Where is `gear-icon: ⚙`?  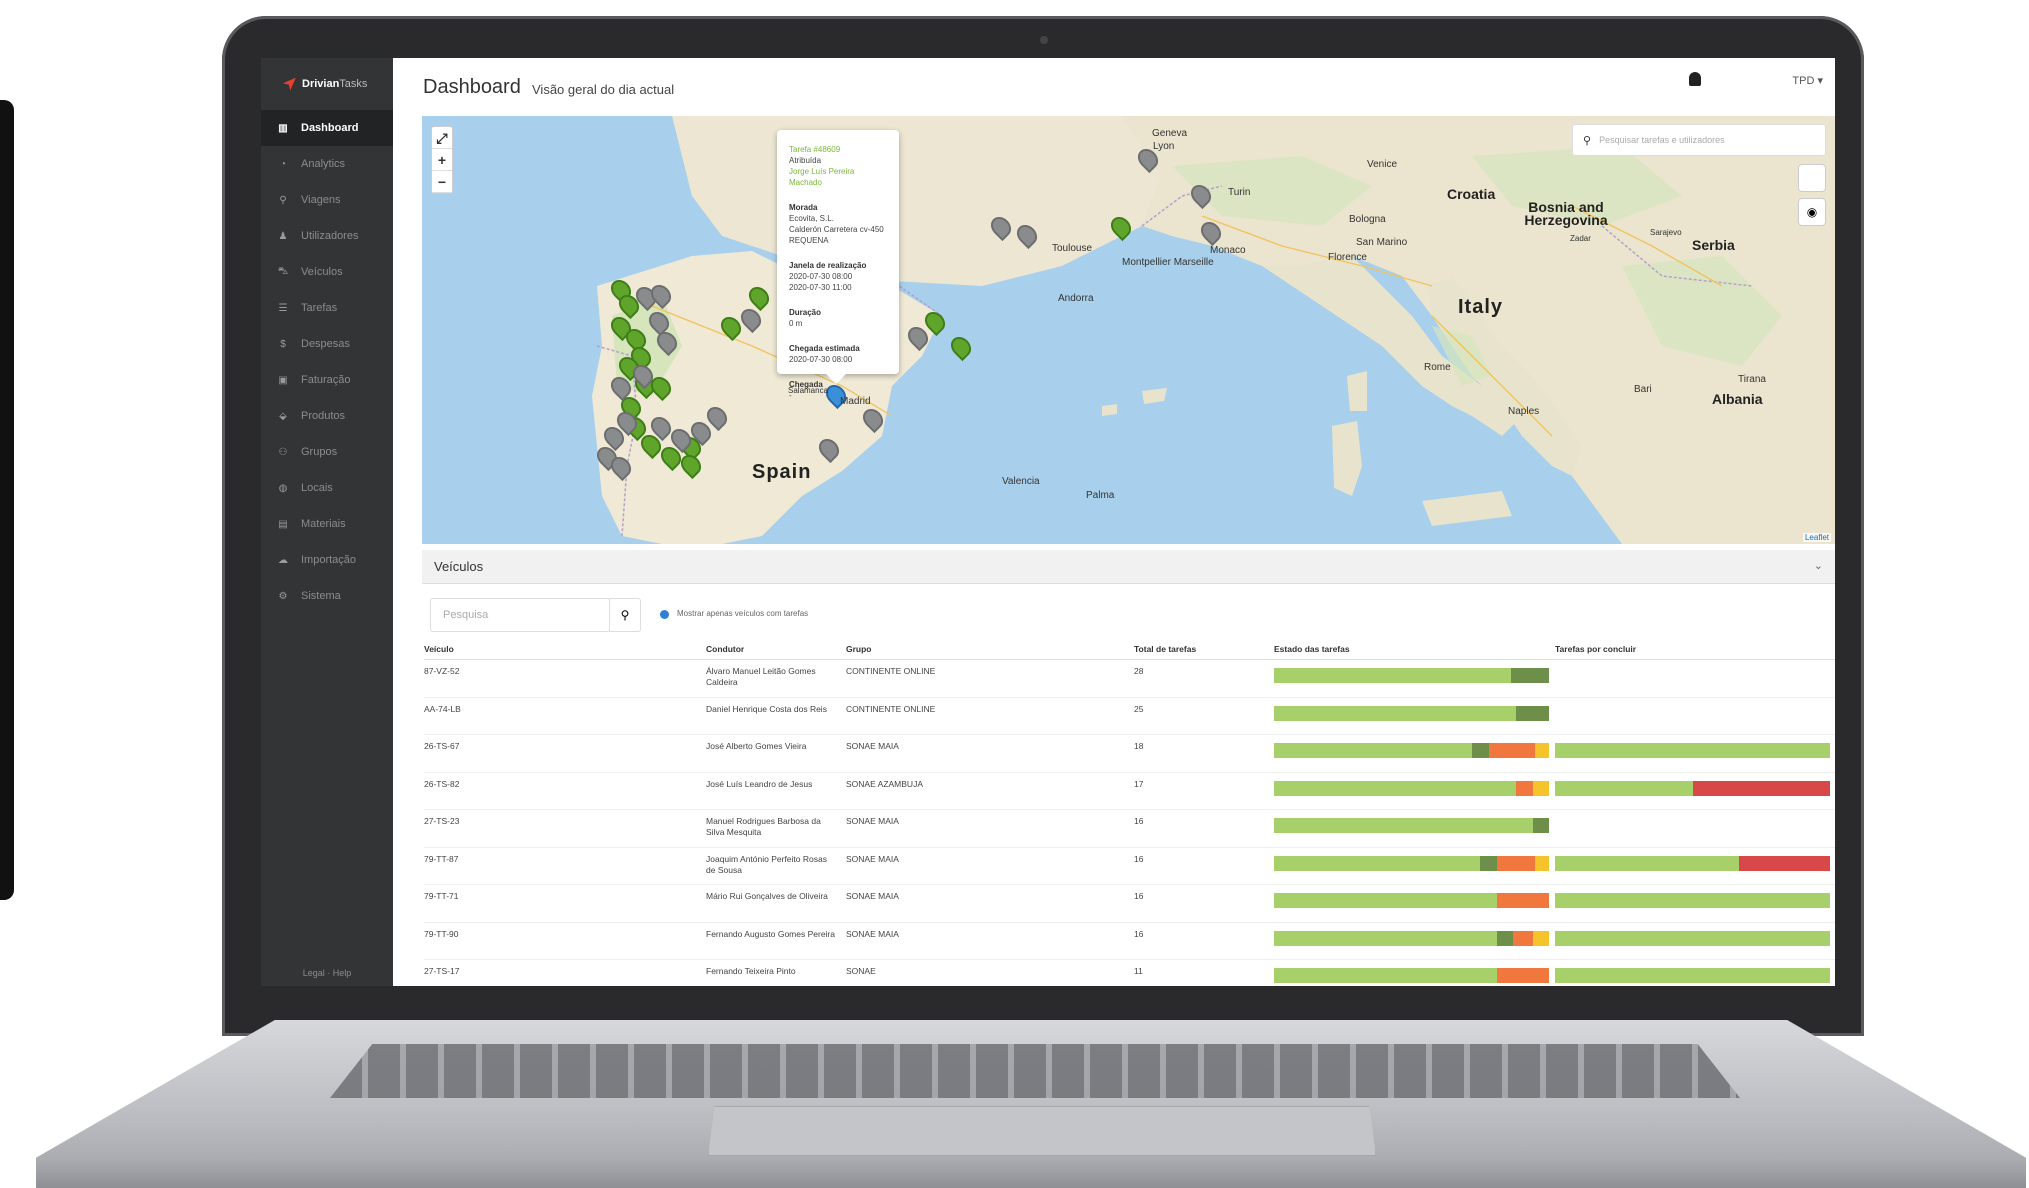 gear-icon: ⚙ is located at coordinates (283, 596).